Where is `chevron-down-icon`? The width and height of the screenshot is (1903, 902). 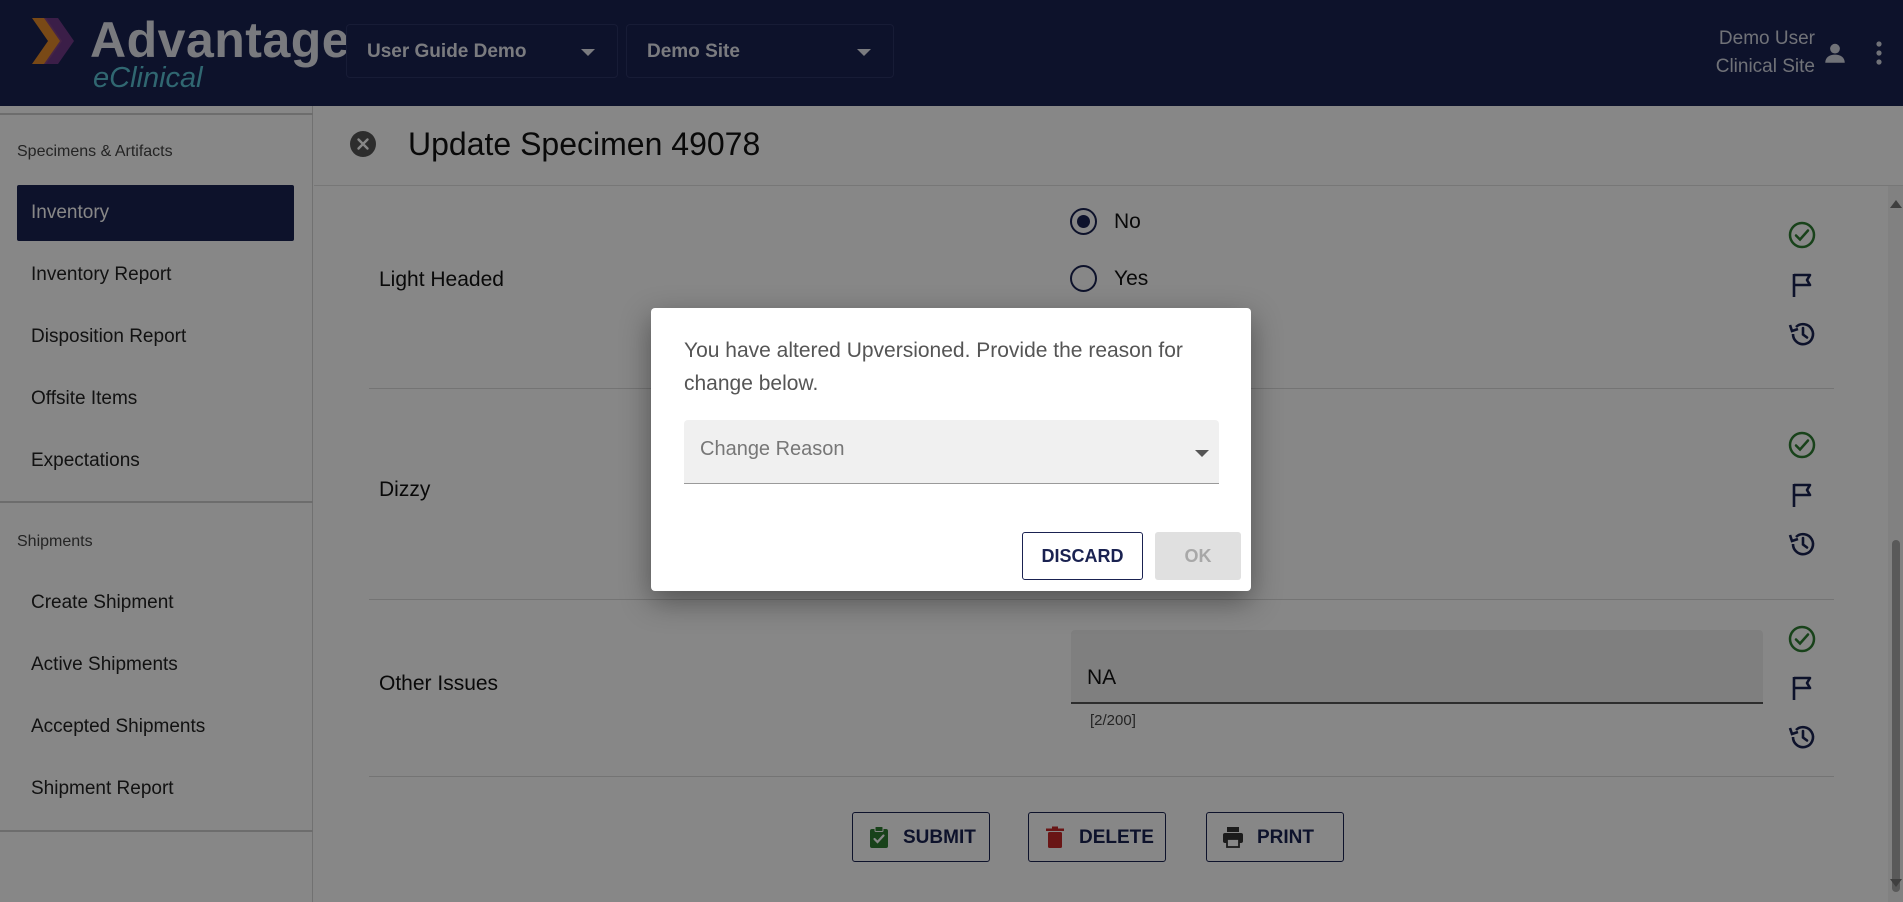 chevron-down-icon is located at coordinates (1202, 453).